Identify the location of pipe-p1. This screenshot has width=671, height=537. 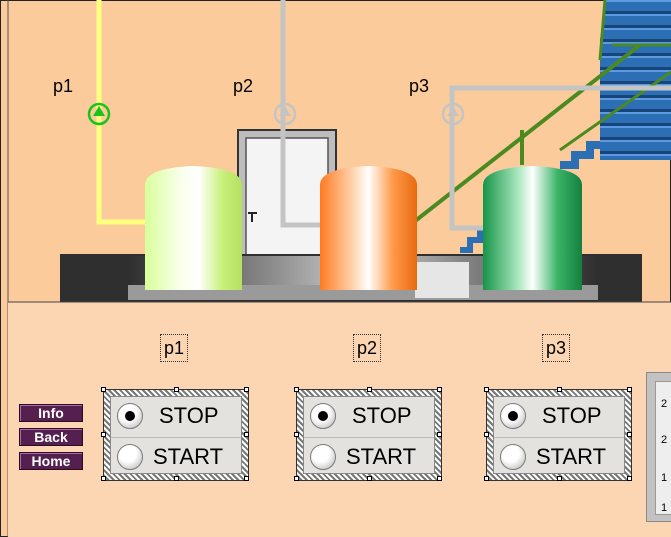
(120, 112).